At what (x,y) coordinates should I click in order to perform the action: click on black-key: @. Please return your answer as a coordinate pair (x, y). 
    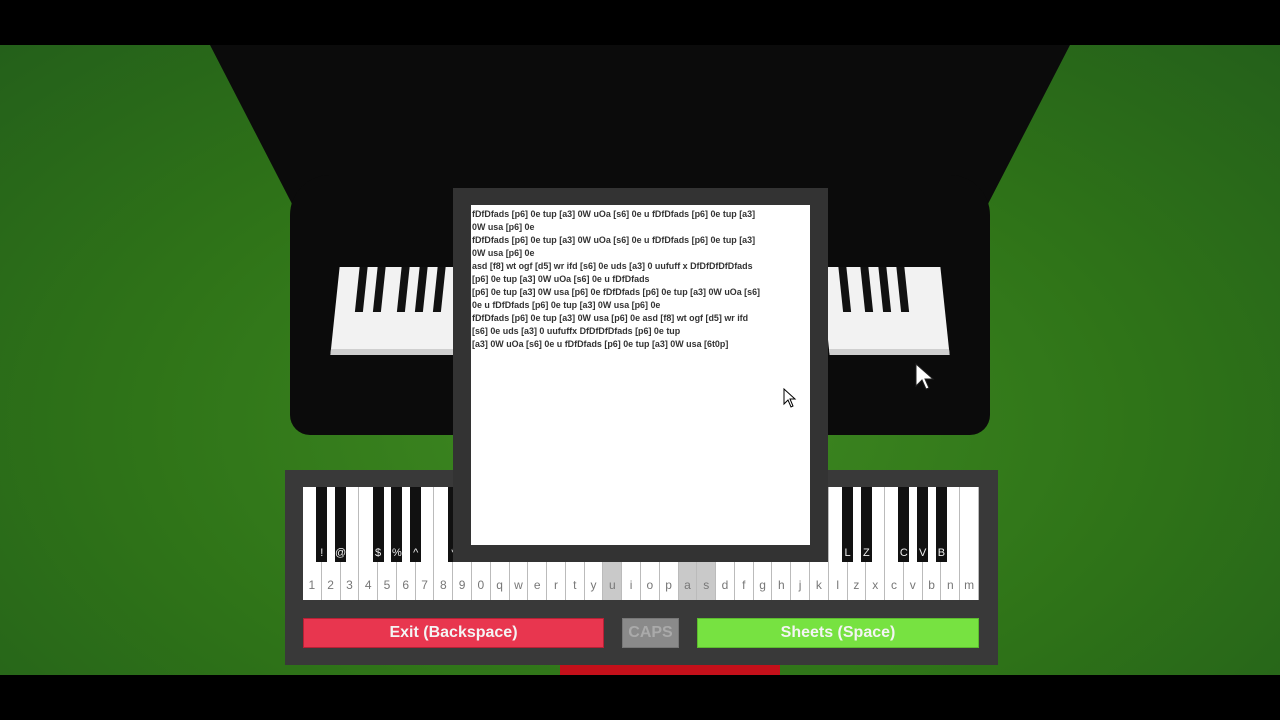
    Looking at the image, I should click on (340, 524).